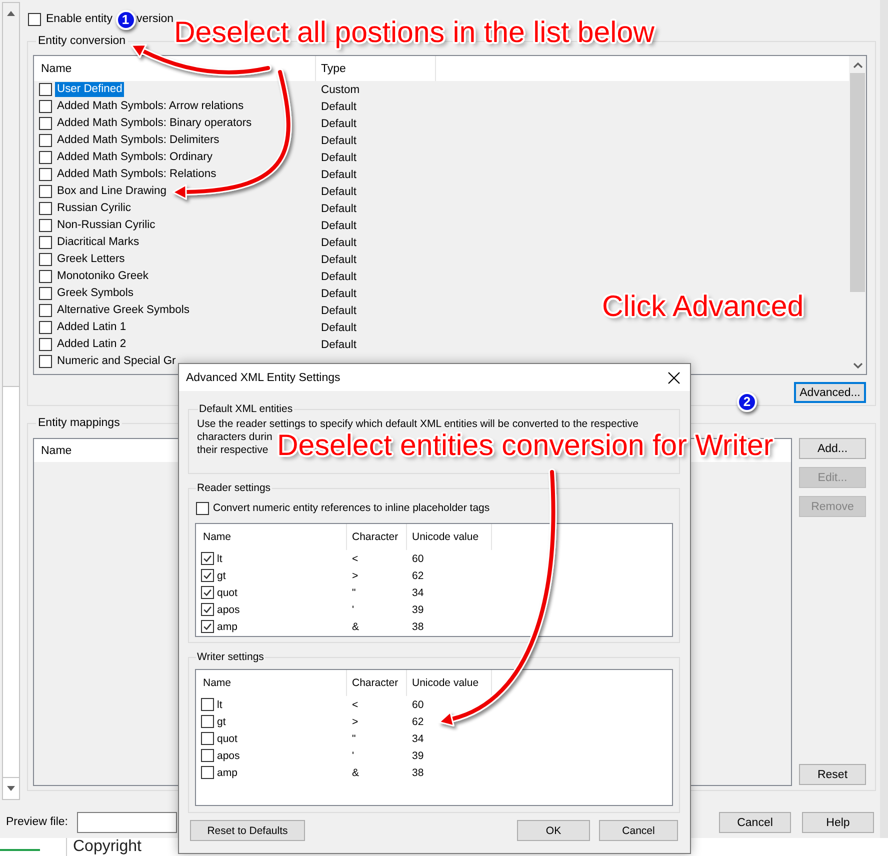 The height and width of the screenshot is (856, 888). Describe the element at coordinates (354, 592) in the screenshot. I see `entity-character: "` at that location.